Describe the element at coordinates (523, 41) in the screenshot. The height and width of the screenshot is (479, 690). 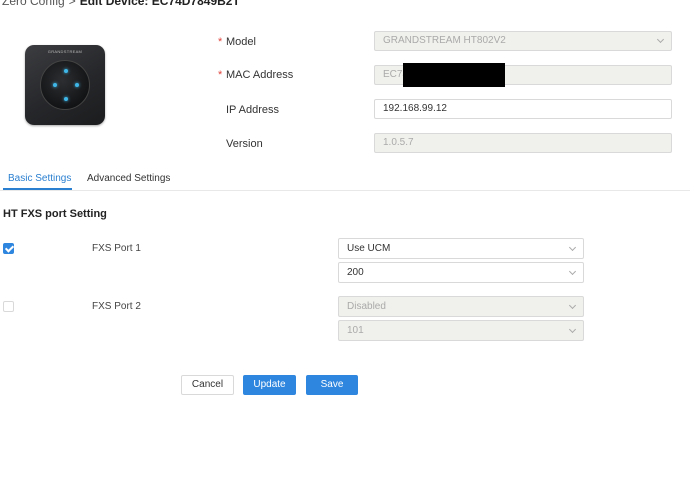
I see `model-select: GRANDSTREAM HT802V2` at that location.